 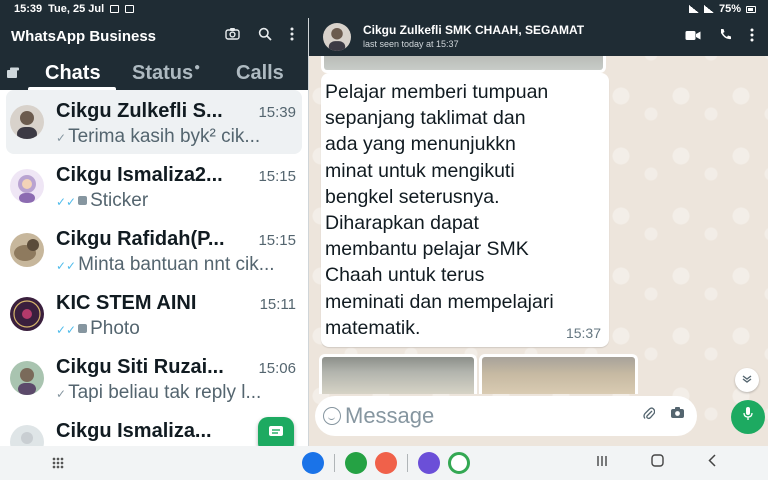 What do you see at coordinates (130, 9) in the screenshot?
I see `message-notification-icon` at bounding box center [130, 9].